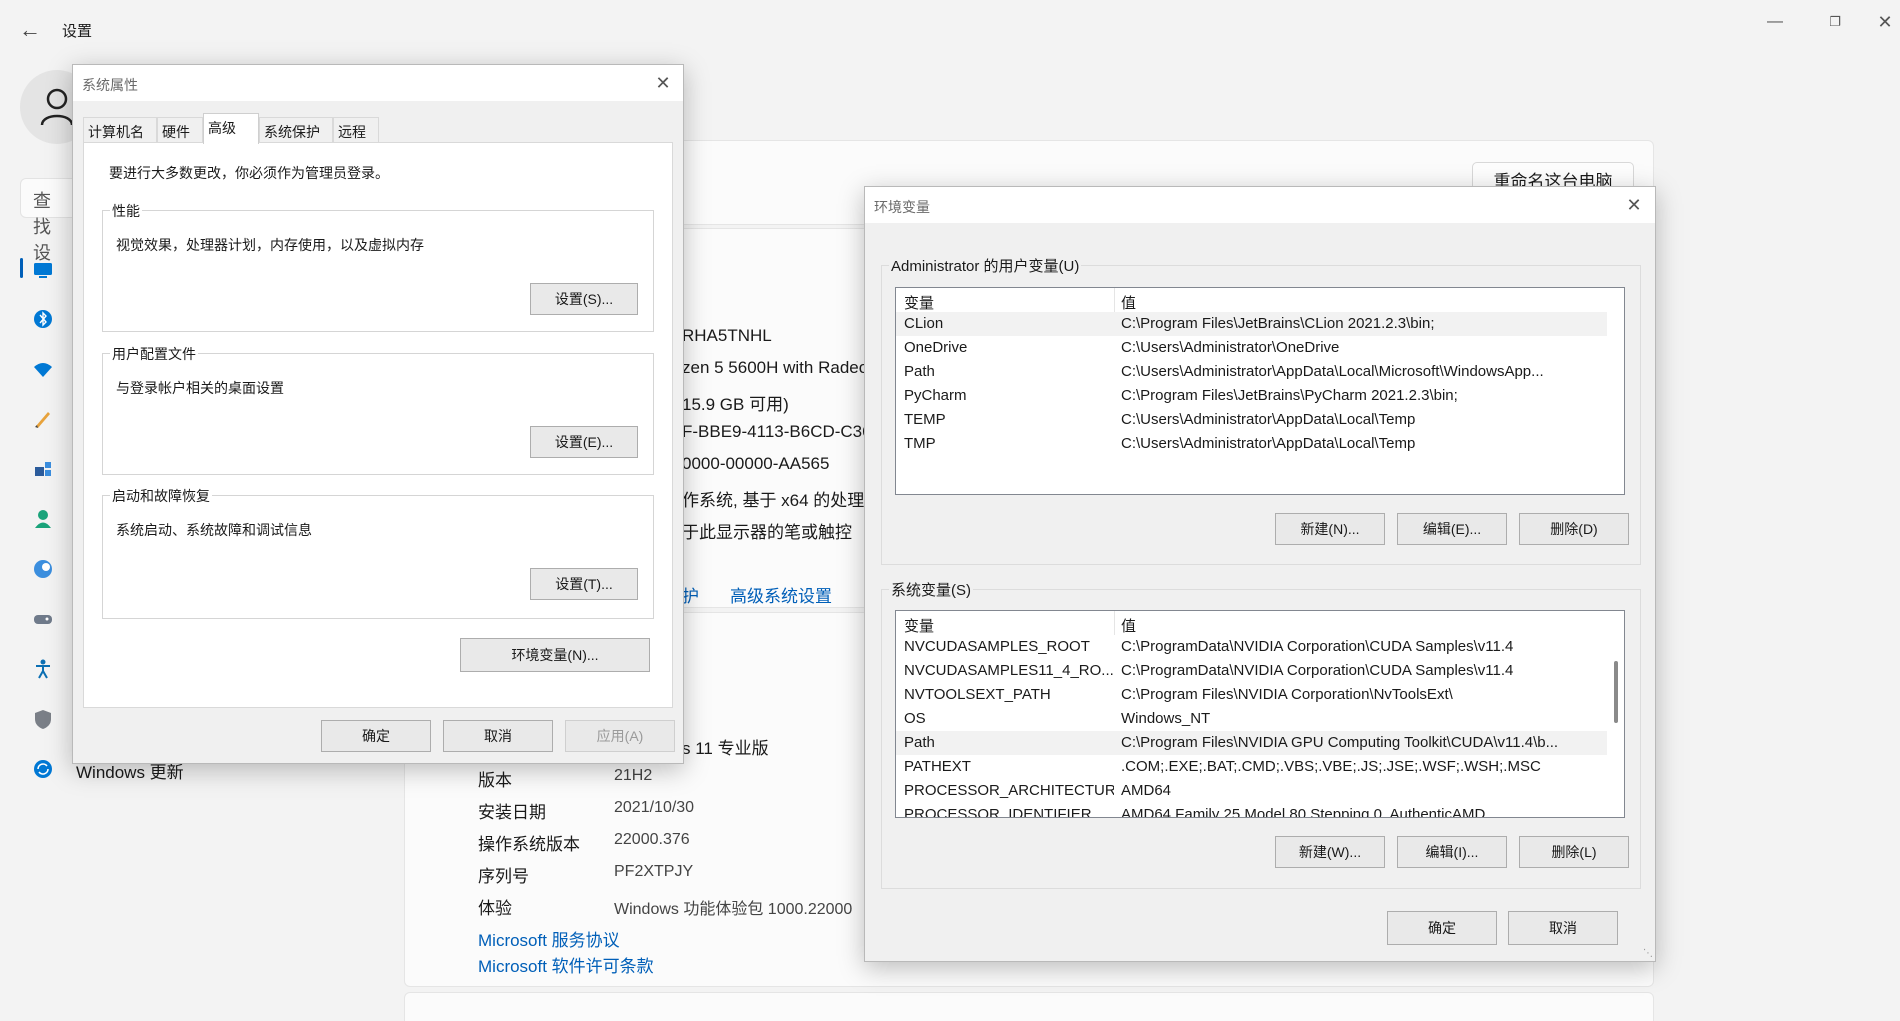  What do you see at coordinates (77, 31) in the screenshot?
I see `app-title: 设置` at bounding box center [77, 31].